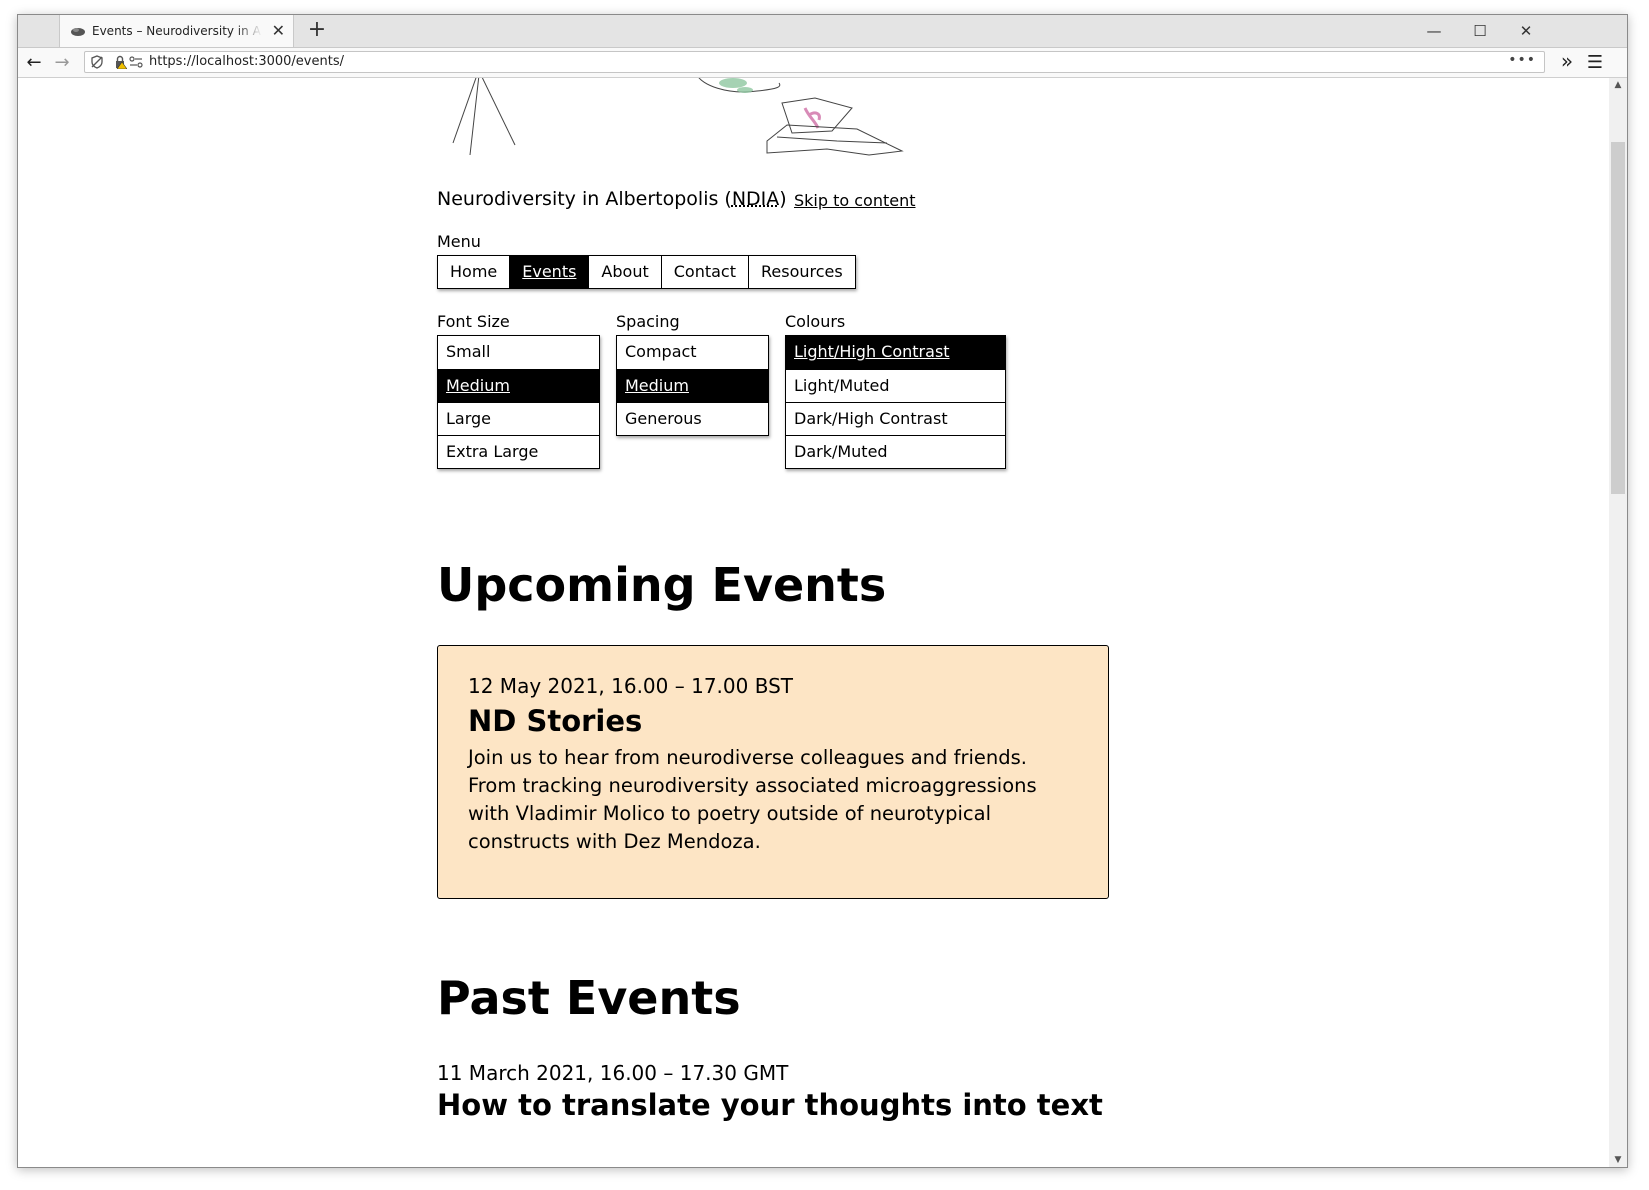 The image size is (1649, 1190). What do you see at coordinates (246, 61) in the screenshot?
I see `url-text: https://localhost:3000/events/` at bounding box center [246, 61].